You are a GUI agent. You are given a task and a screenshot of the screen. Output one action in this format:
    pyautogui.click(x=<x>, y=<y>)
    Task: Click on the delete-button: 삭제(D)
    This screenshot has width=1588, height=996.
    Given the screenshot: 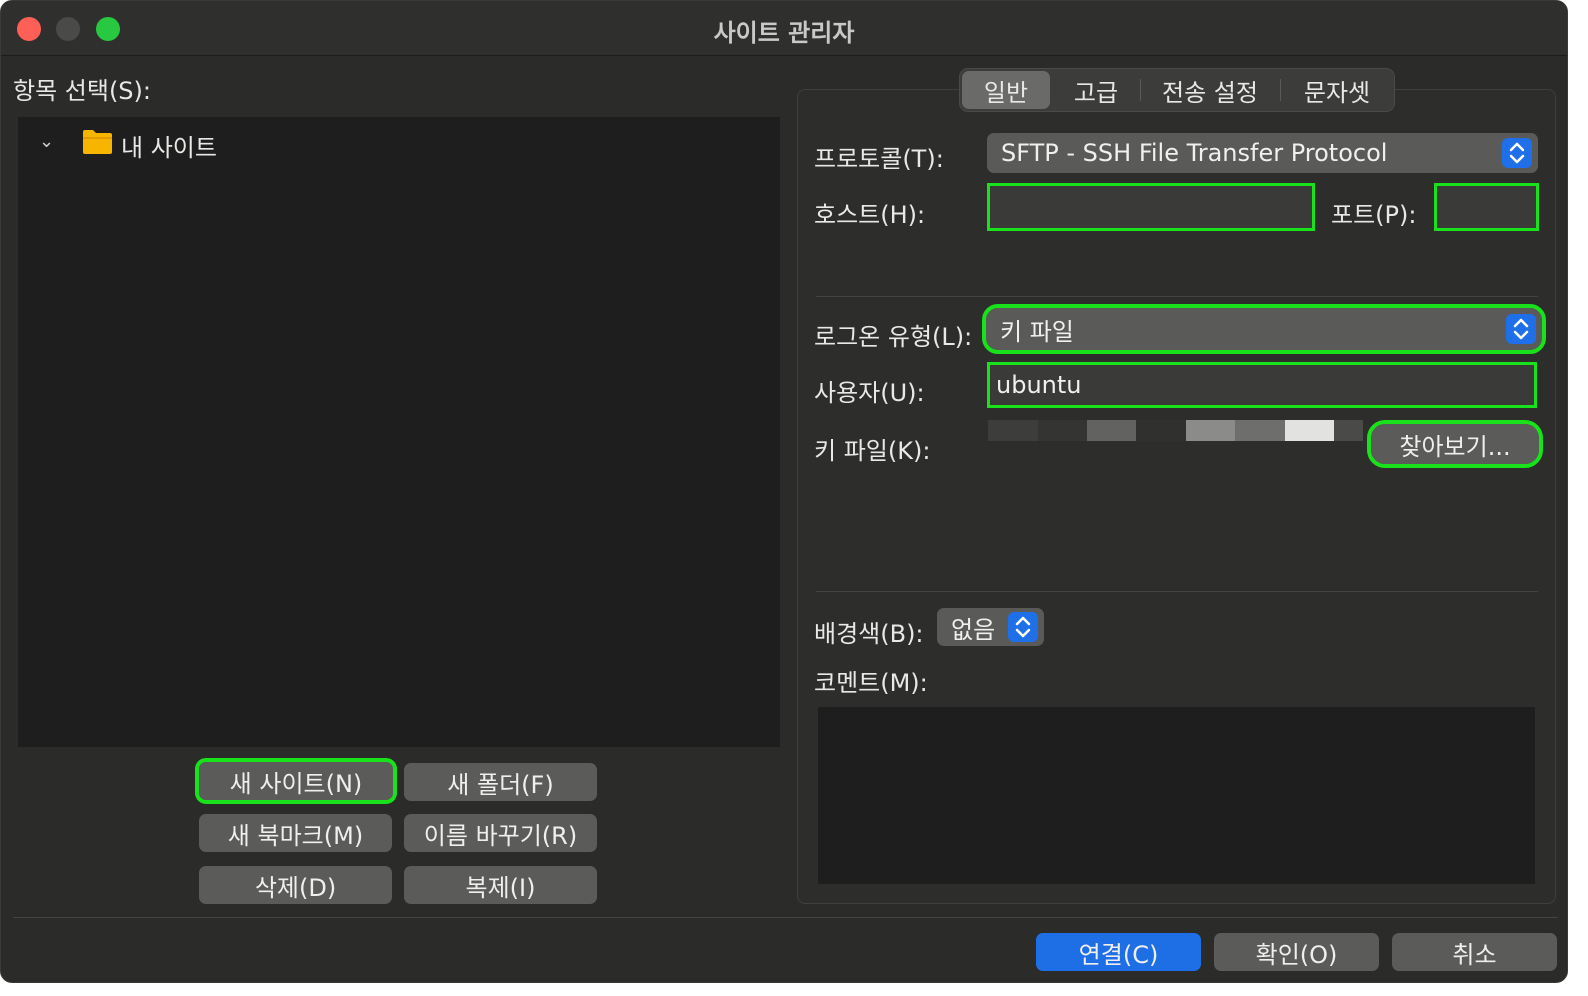 What is the action you would take?
    pyautogui.click(x=295, y=885)
    